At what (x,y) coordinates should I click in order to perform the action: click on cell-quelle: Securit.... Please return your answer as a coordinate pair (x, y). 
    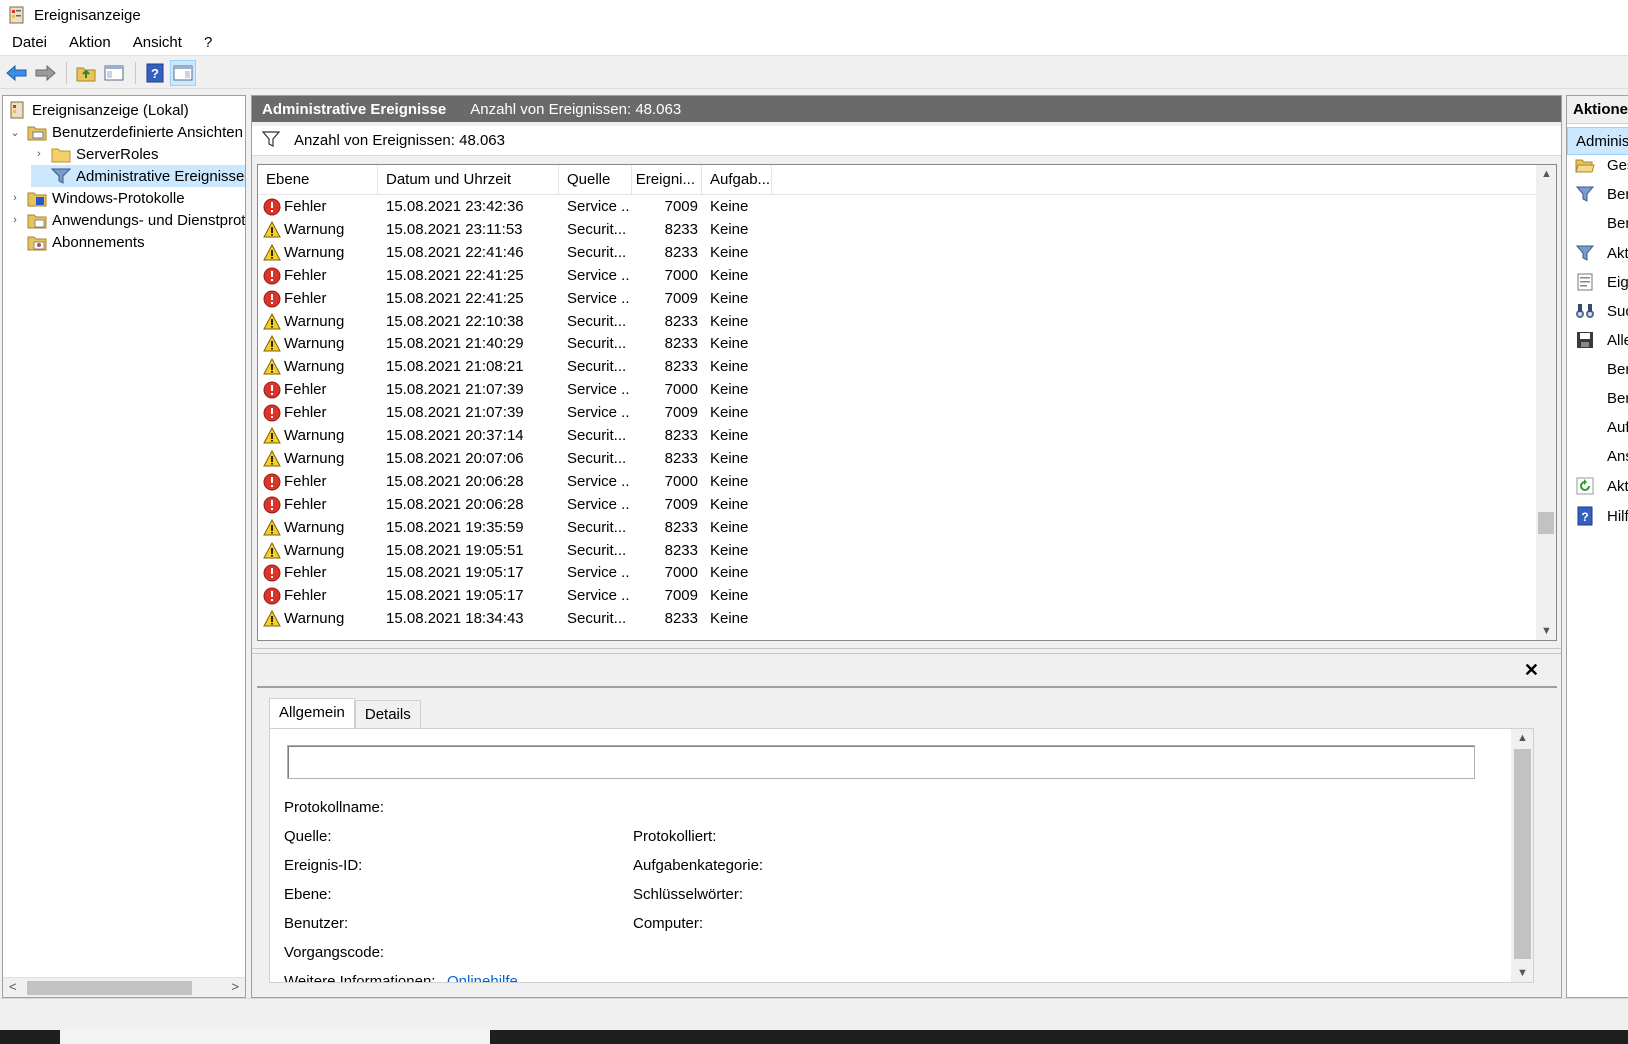
    Looking at the image, I should click on (597, 321).